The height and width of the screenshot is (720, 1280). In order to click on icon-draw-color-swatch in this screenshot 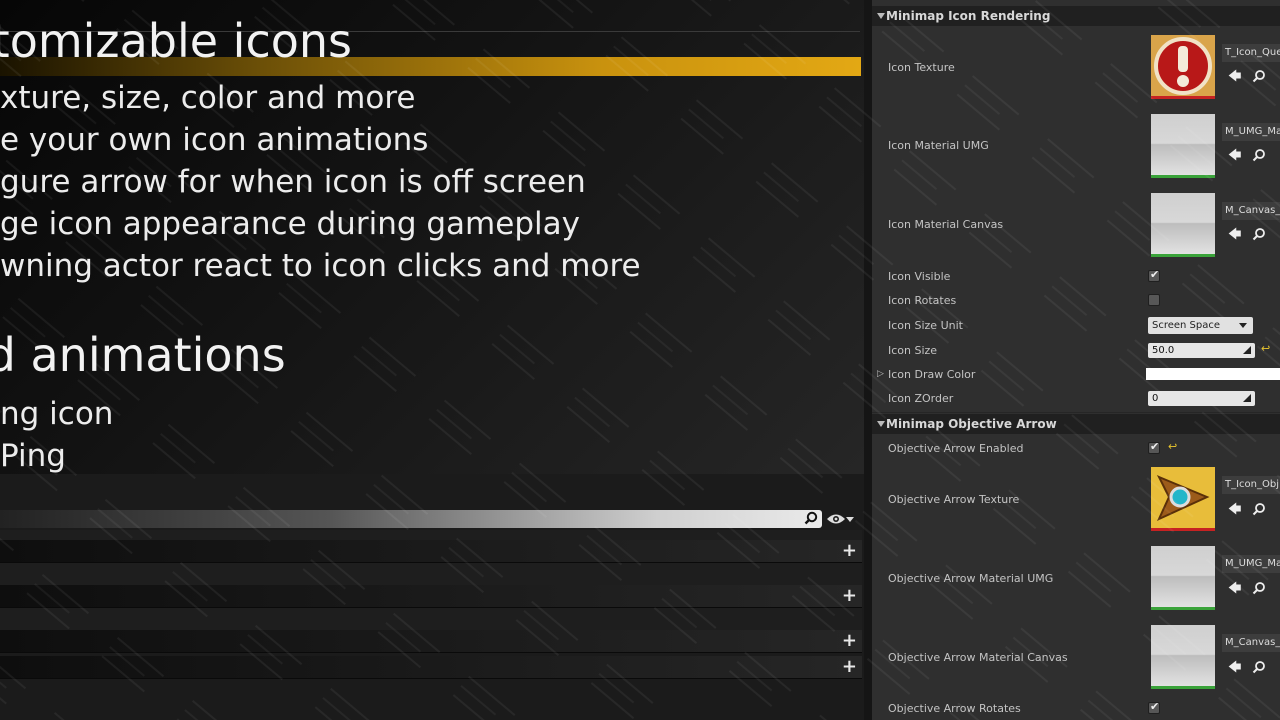, I will do `click(1213, 374)`.